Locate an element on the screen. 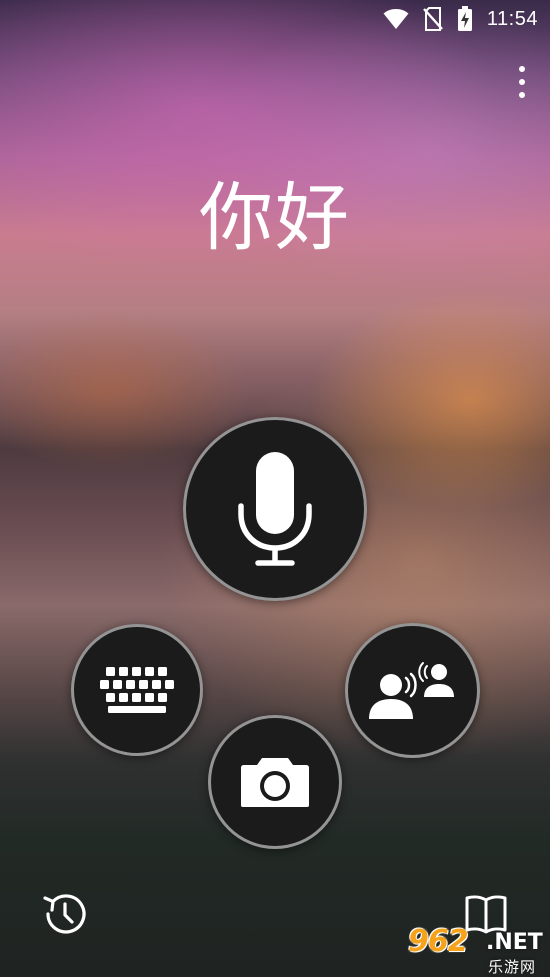 This screenshot has width=550, height=977. microphone-button is located at coordinates (275, 509).